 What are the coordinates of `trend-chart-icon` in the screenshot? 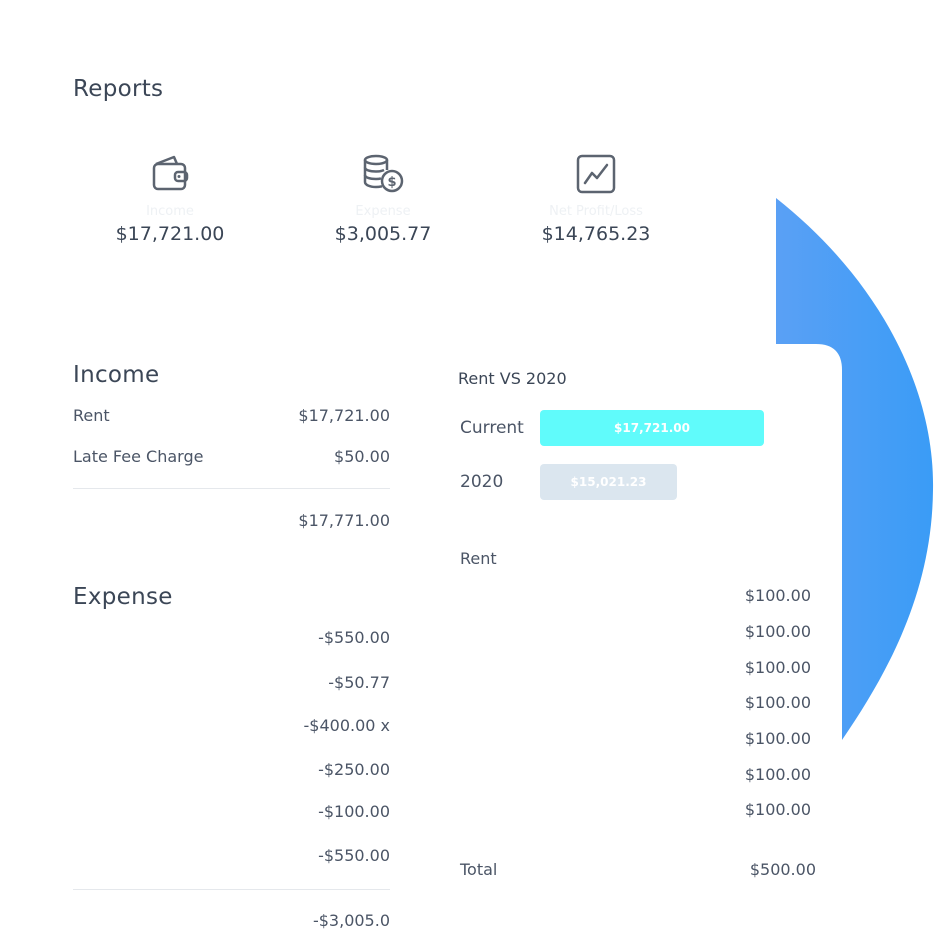 It's located at (596, 174).